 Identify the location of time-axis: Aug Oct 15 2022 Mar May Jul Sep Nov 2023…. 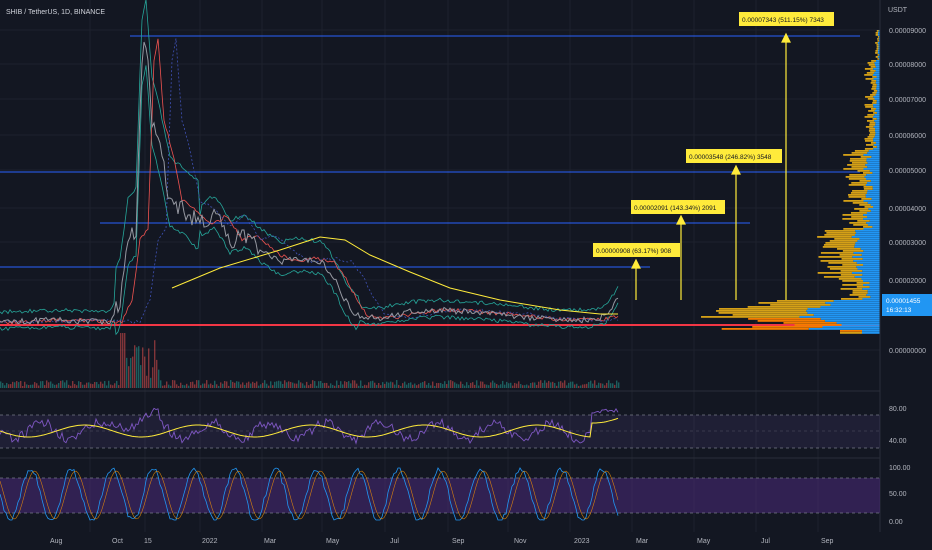
(442, 541).